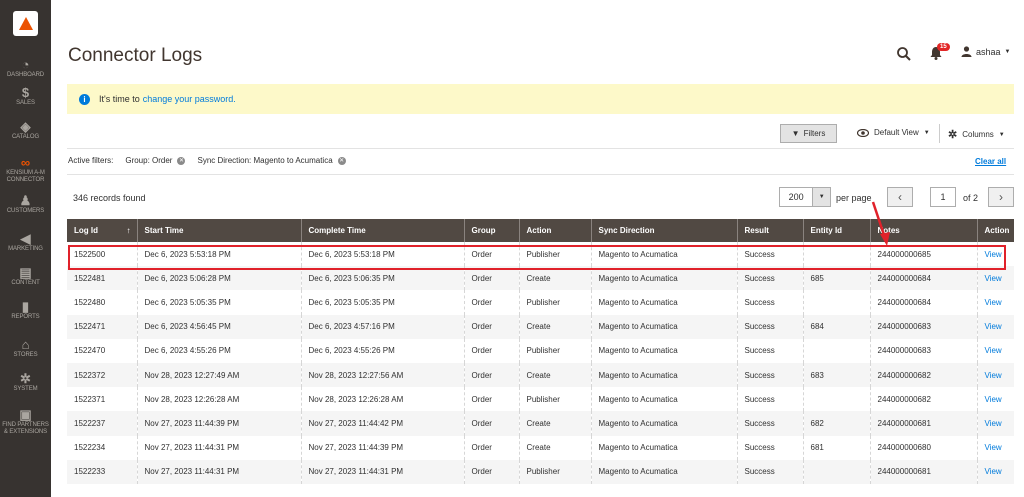 This screenshot has height=497, width=1024. Describe the element at coordinates (25, 170) in the screenshot. I see `sidebar-item-kensium-a-m-connector: ∞ KENSIUM A-M CONNECTOR` at that location.